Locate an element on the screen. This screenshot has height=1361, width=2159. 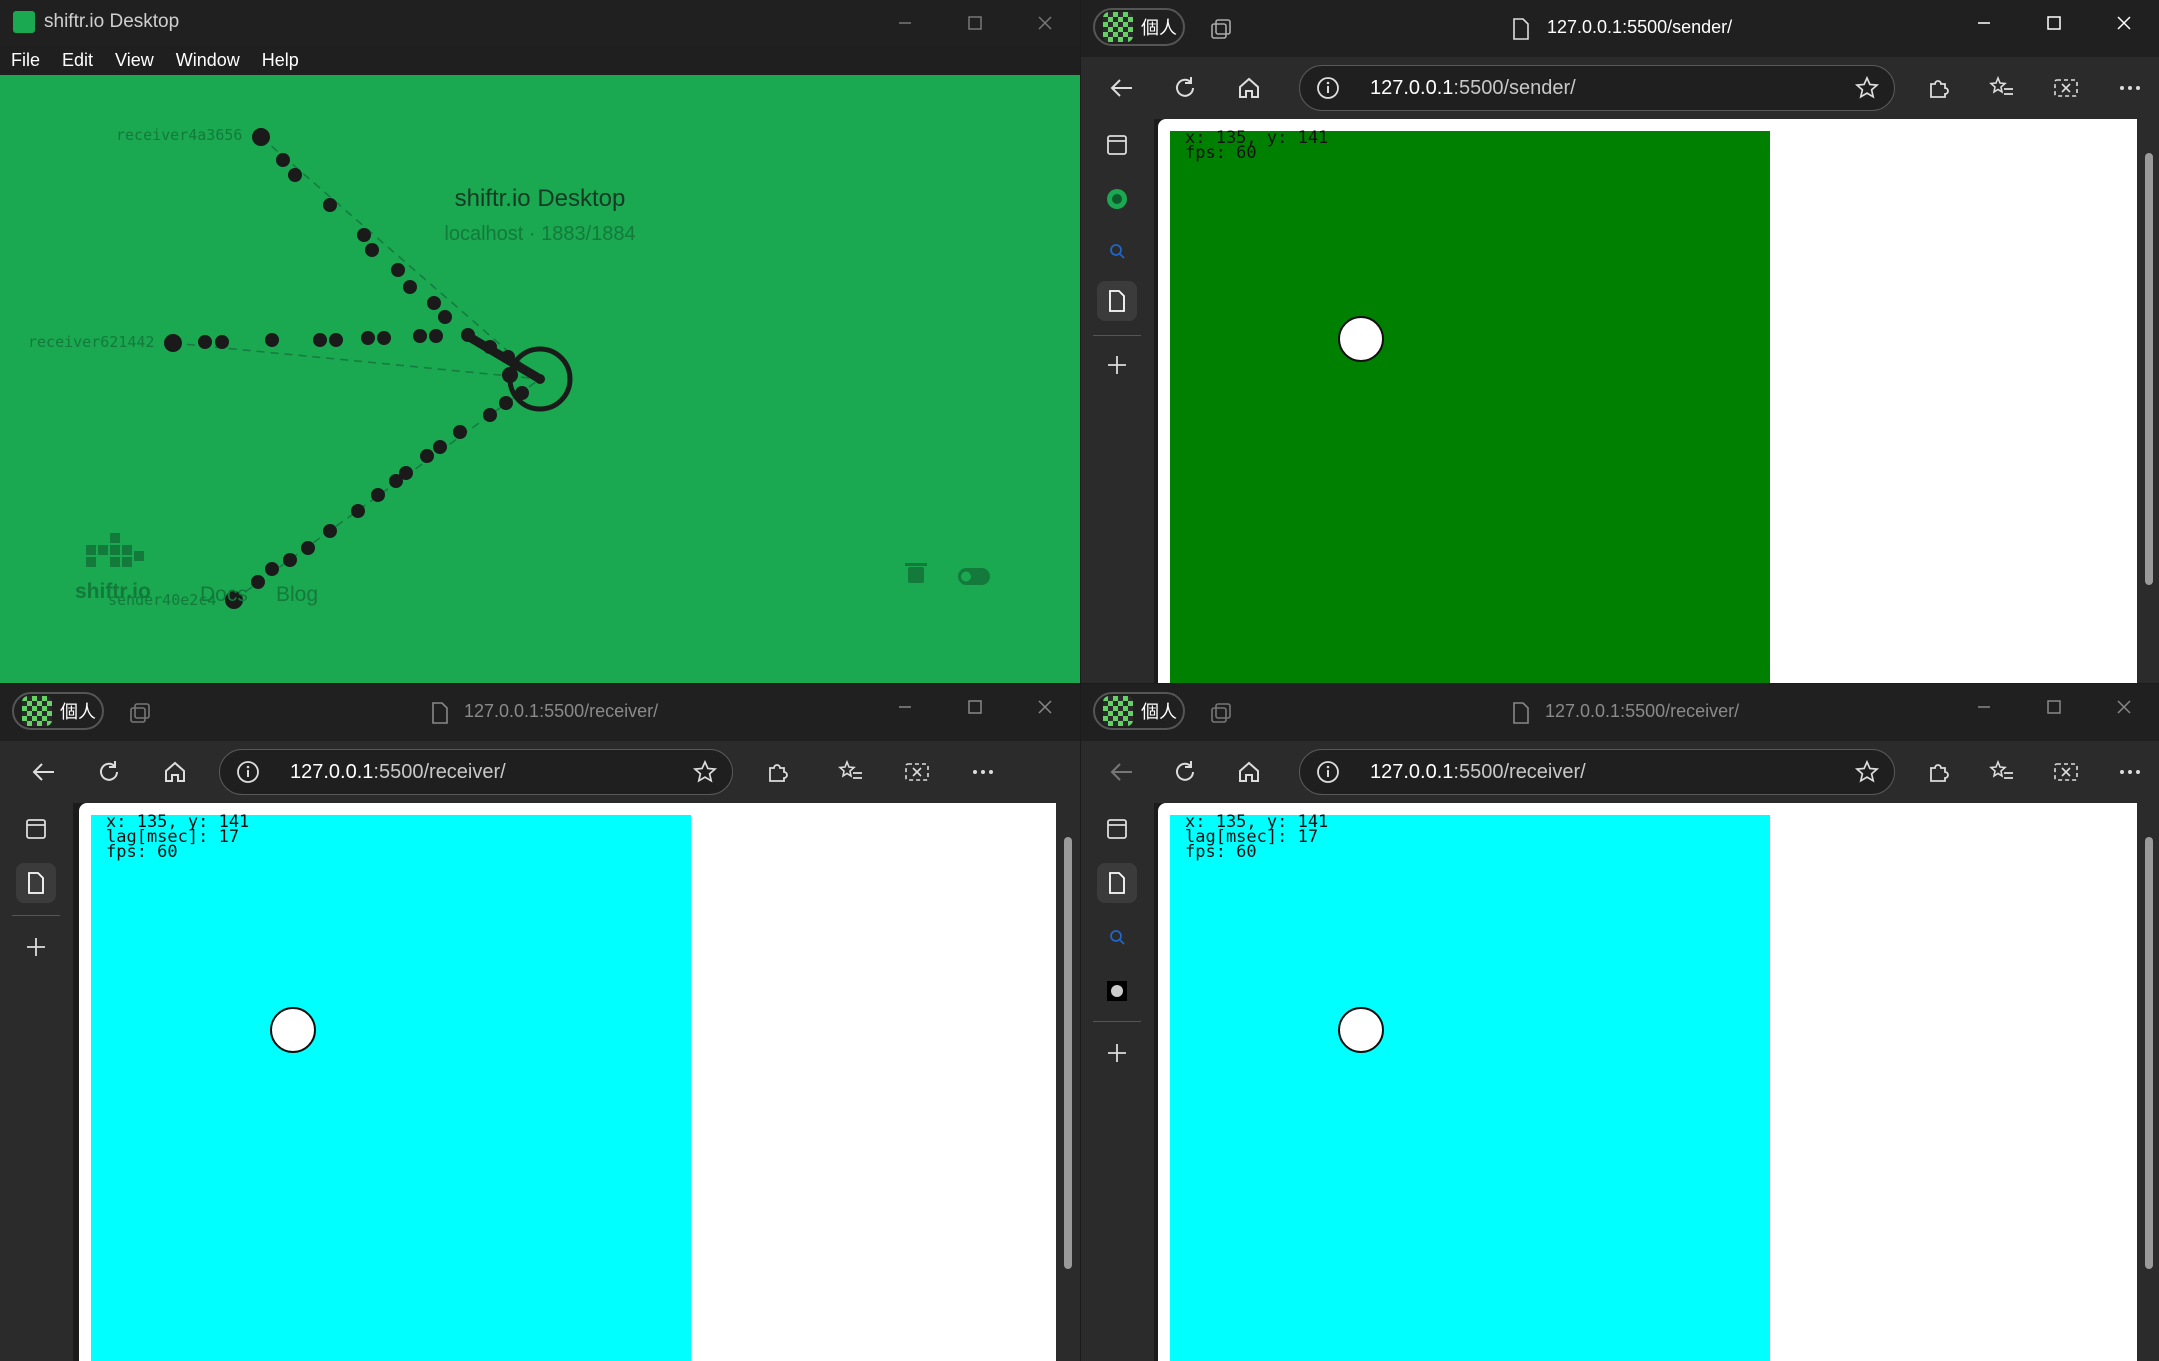
address-bar: 127.0.0.1:5500/sender/ is located at coordinates (1597, 88).